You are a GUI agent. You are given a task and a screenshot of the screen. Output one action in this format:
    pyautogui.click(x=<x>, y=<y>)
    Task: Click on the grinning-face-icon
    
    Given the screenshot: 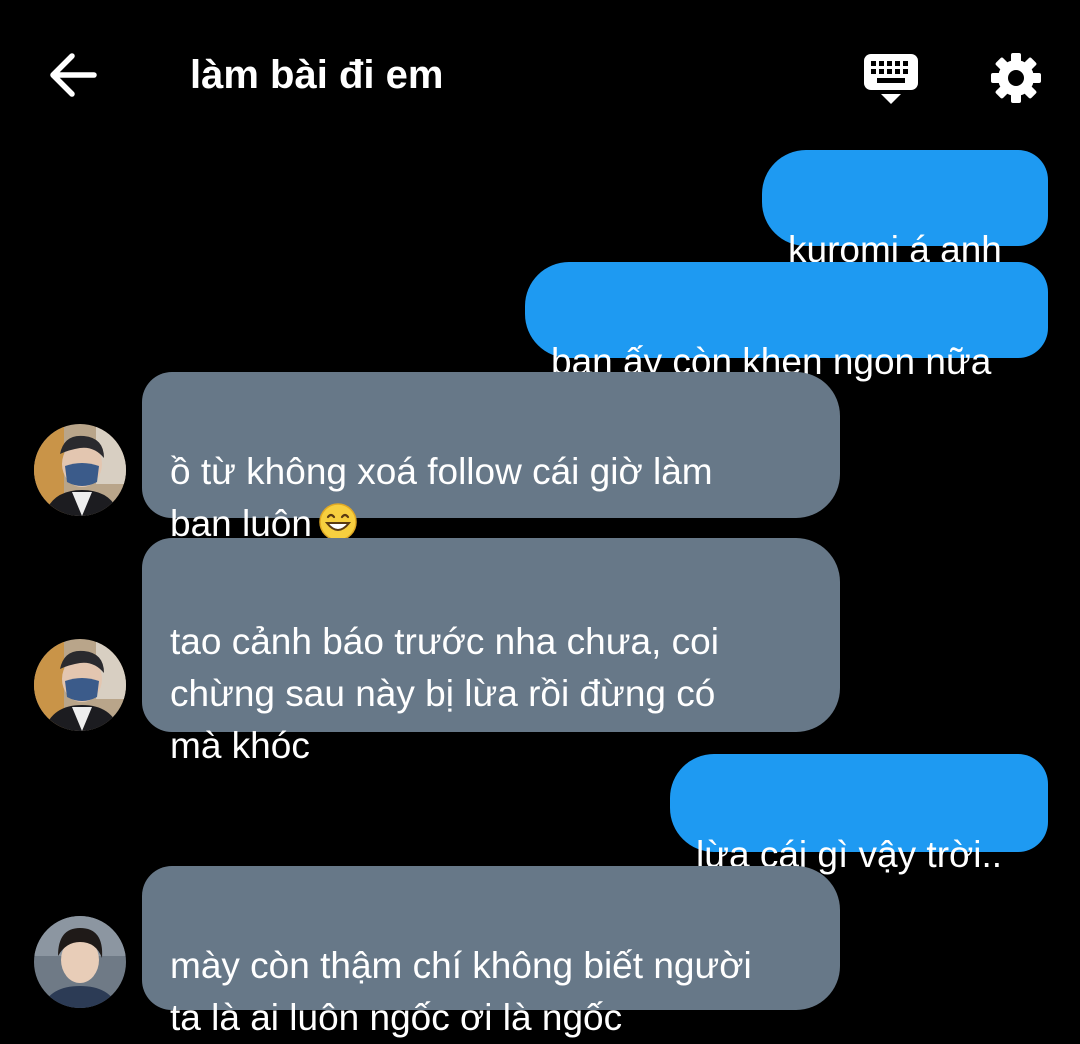 What is the action you would take?
    pyautogui.click(x=338, y=522)
    